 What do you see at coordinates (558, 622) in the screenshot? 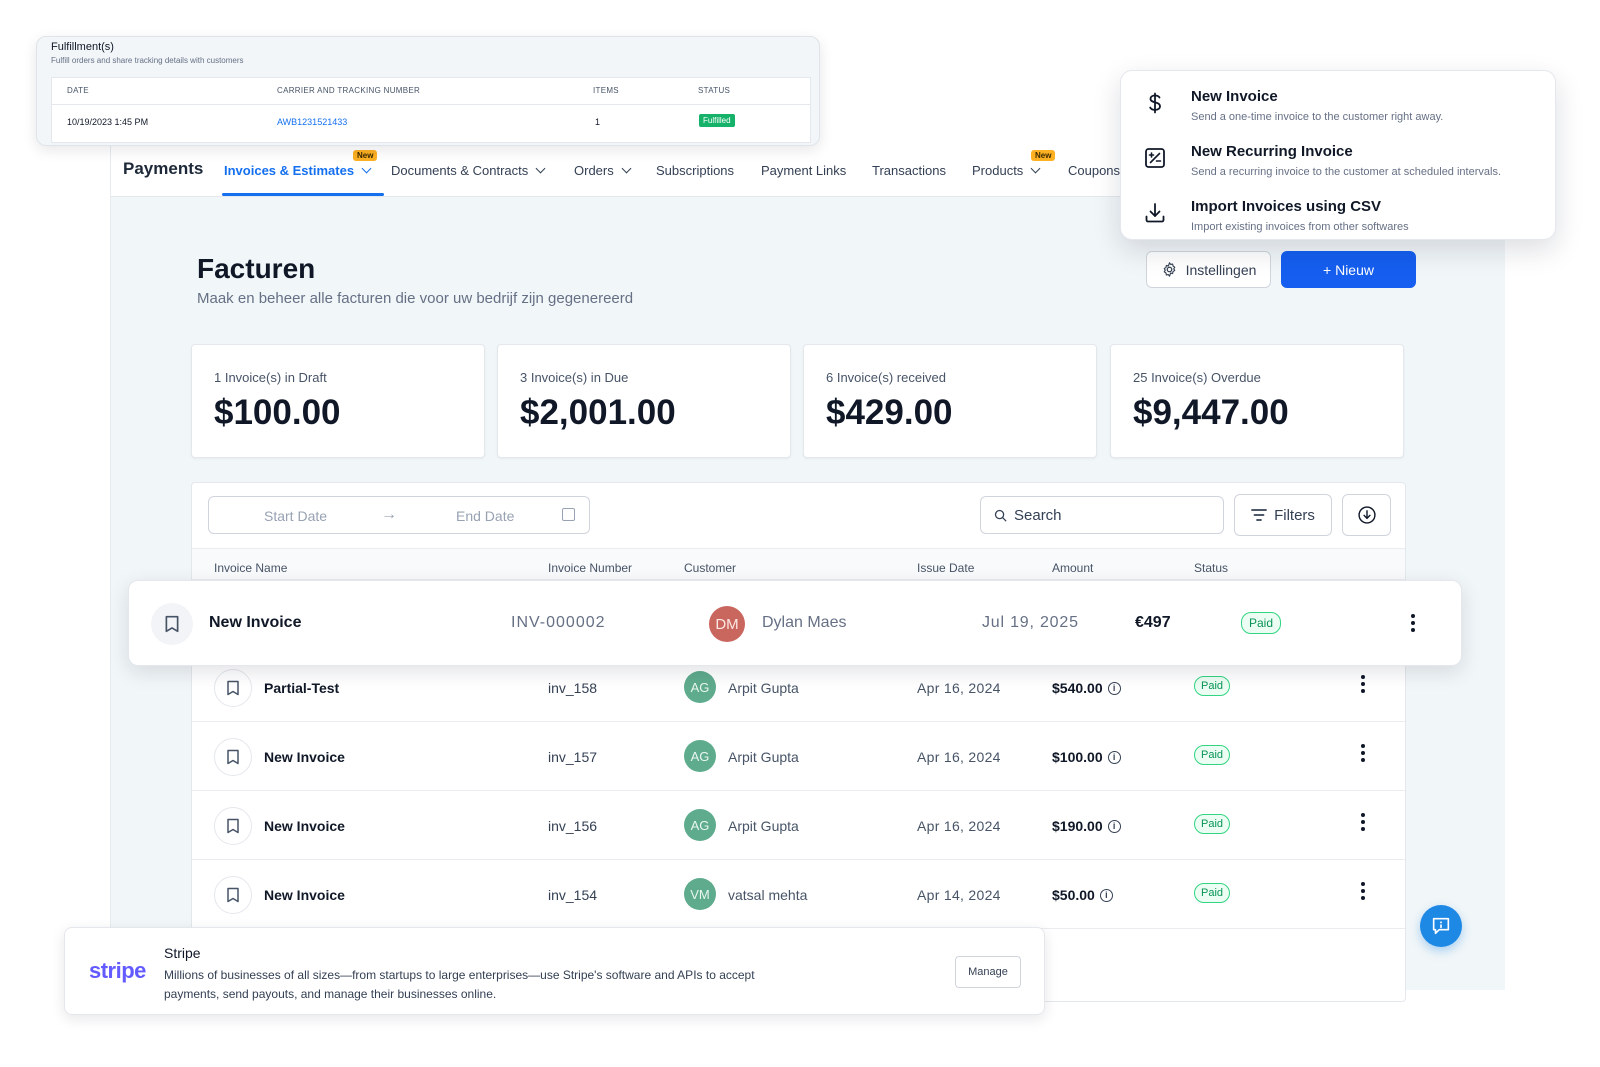
I see `invoice-number: INV-000002` at bounding box center [558, 622].